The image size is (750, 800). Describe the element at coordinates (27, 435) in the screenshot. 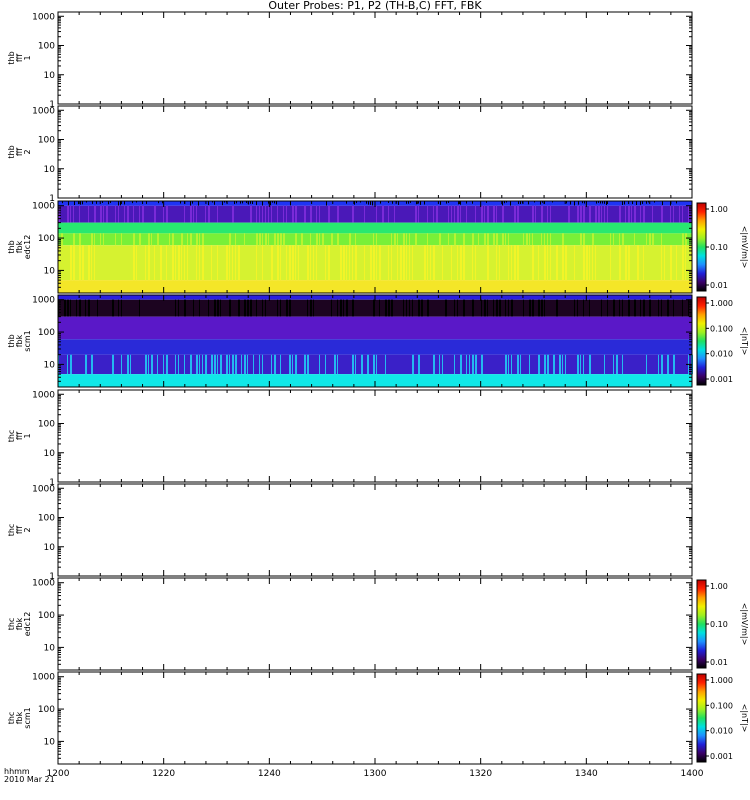

I see `panel-label-line: 1` at that location.